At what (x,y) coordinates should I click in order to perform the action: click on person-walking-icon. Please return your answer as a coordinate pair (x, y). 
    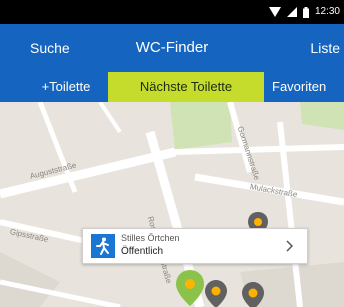
    Looking at the image, I should click on (102, 246).